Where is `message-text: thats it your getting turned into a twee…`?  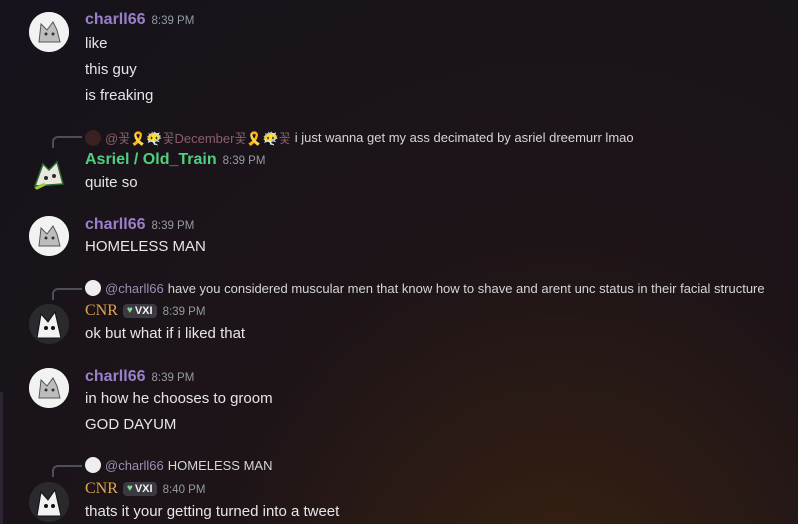 message-text: thats it your getting turned into a twee… is located at coordinates (212, 511).